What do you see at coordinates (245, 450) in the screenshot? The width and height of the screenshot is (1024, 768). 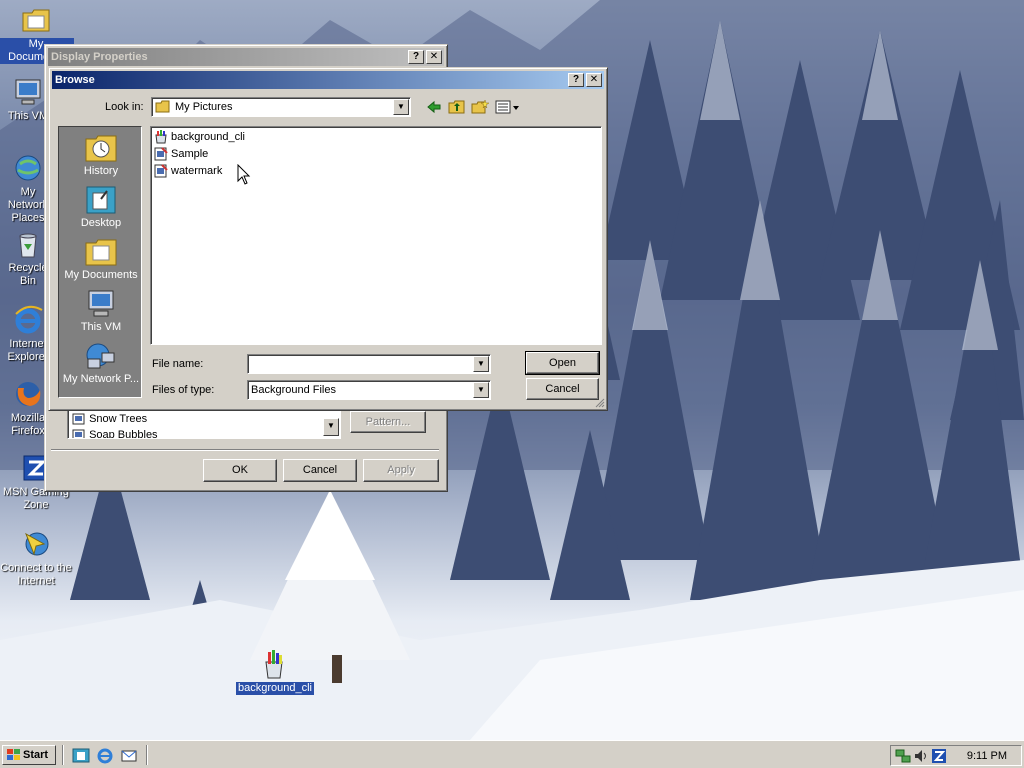 I see `divider` at bounding box center [245, 450].